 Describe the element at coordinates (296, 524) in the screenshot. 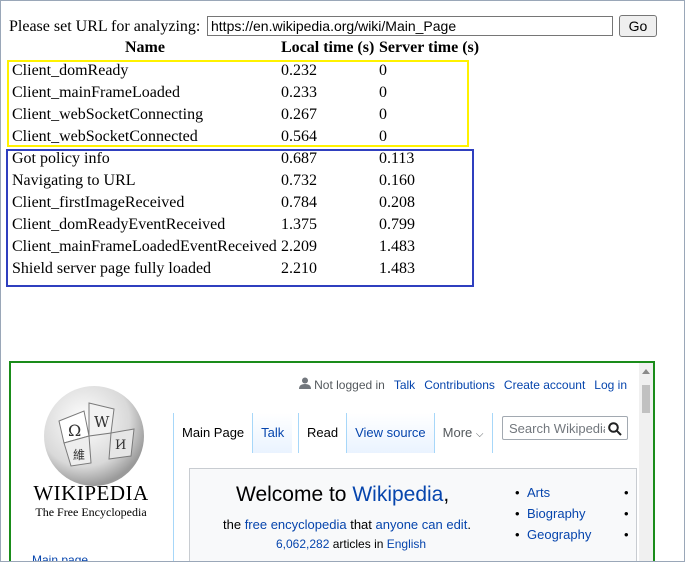

I see `free-encyclopedia-link: free encyclopedia` at that location.